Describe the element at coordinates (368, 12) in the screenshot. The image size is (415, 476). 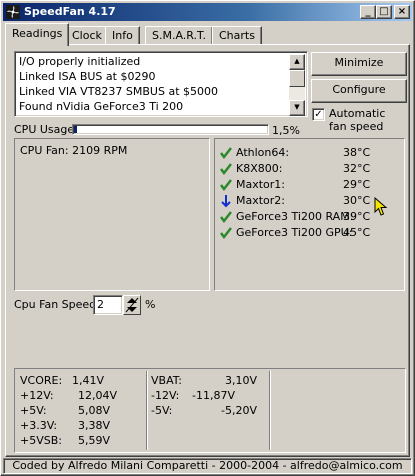
I see `minimize-window-button: _` at that location.